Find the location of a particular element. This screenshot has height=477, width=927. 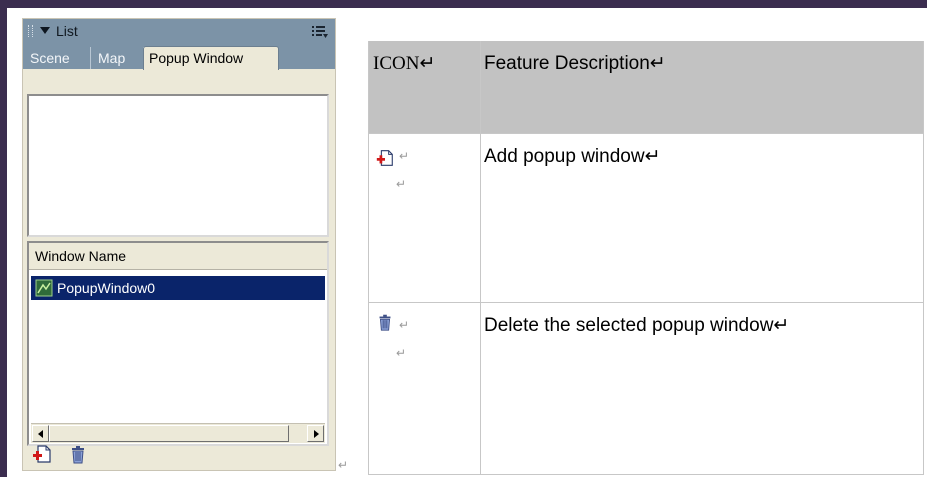

trash-icon is located at coordinates (385, 322).